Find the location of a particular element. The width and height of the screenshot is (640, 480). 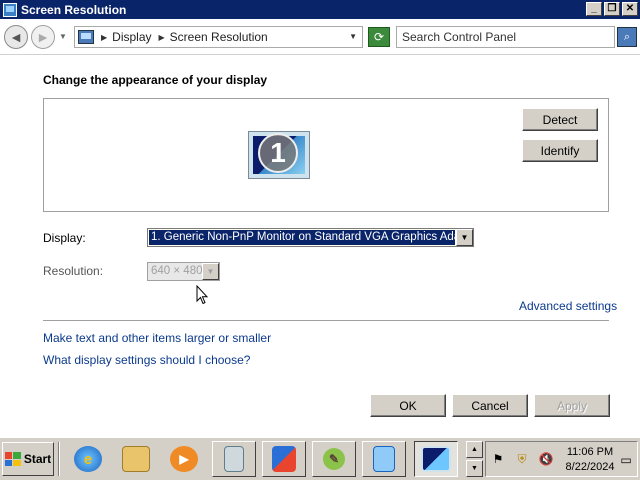

document-icon is located at coordinates (384, 459).